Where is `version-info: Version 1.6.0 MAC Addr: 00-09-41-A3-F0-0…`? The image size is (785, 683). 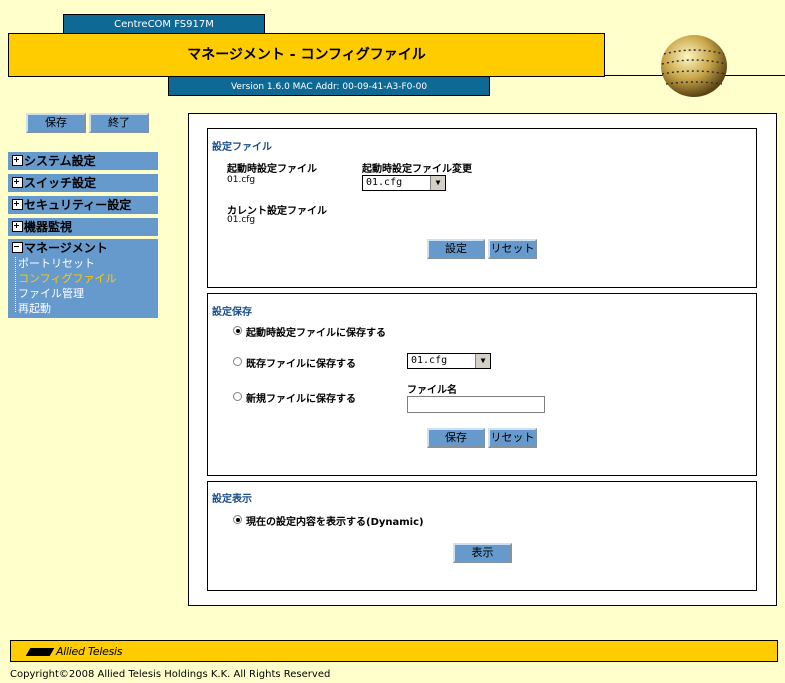 version-info: Version 1.6.0 MAC Addr: 00-09-41-A3-F0-0… is located at coordinates (329, 86).